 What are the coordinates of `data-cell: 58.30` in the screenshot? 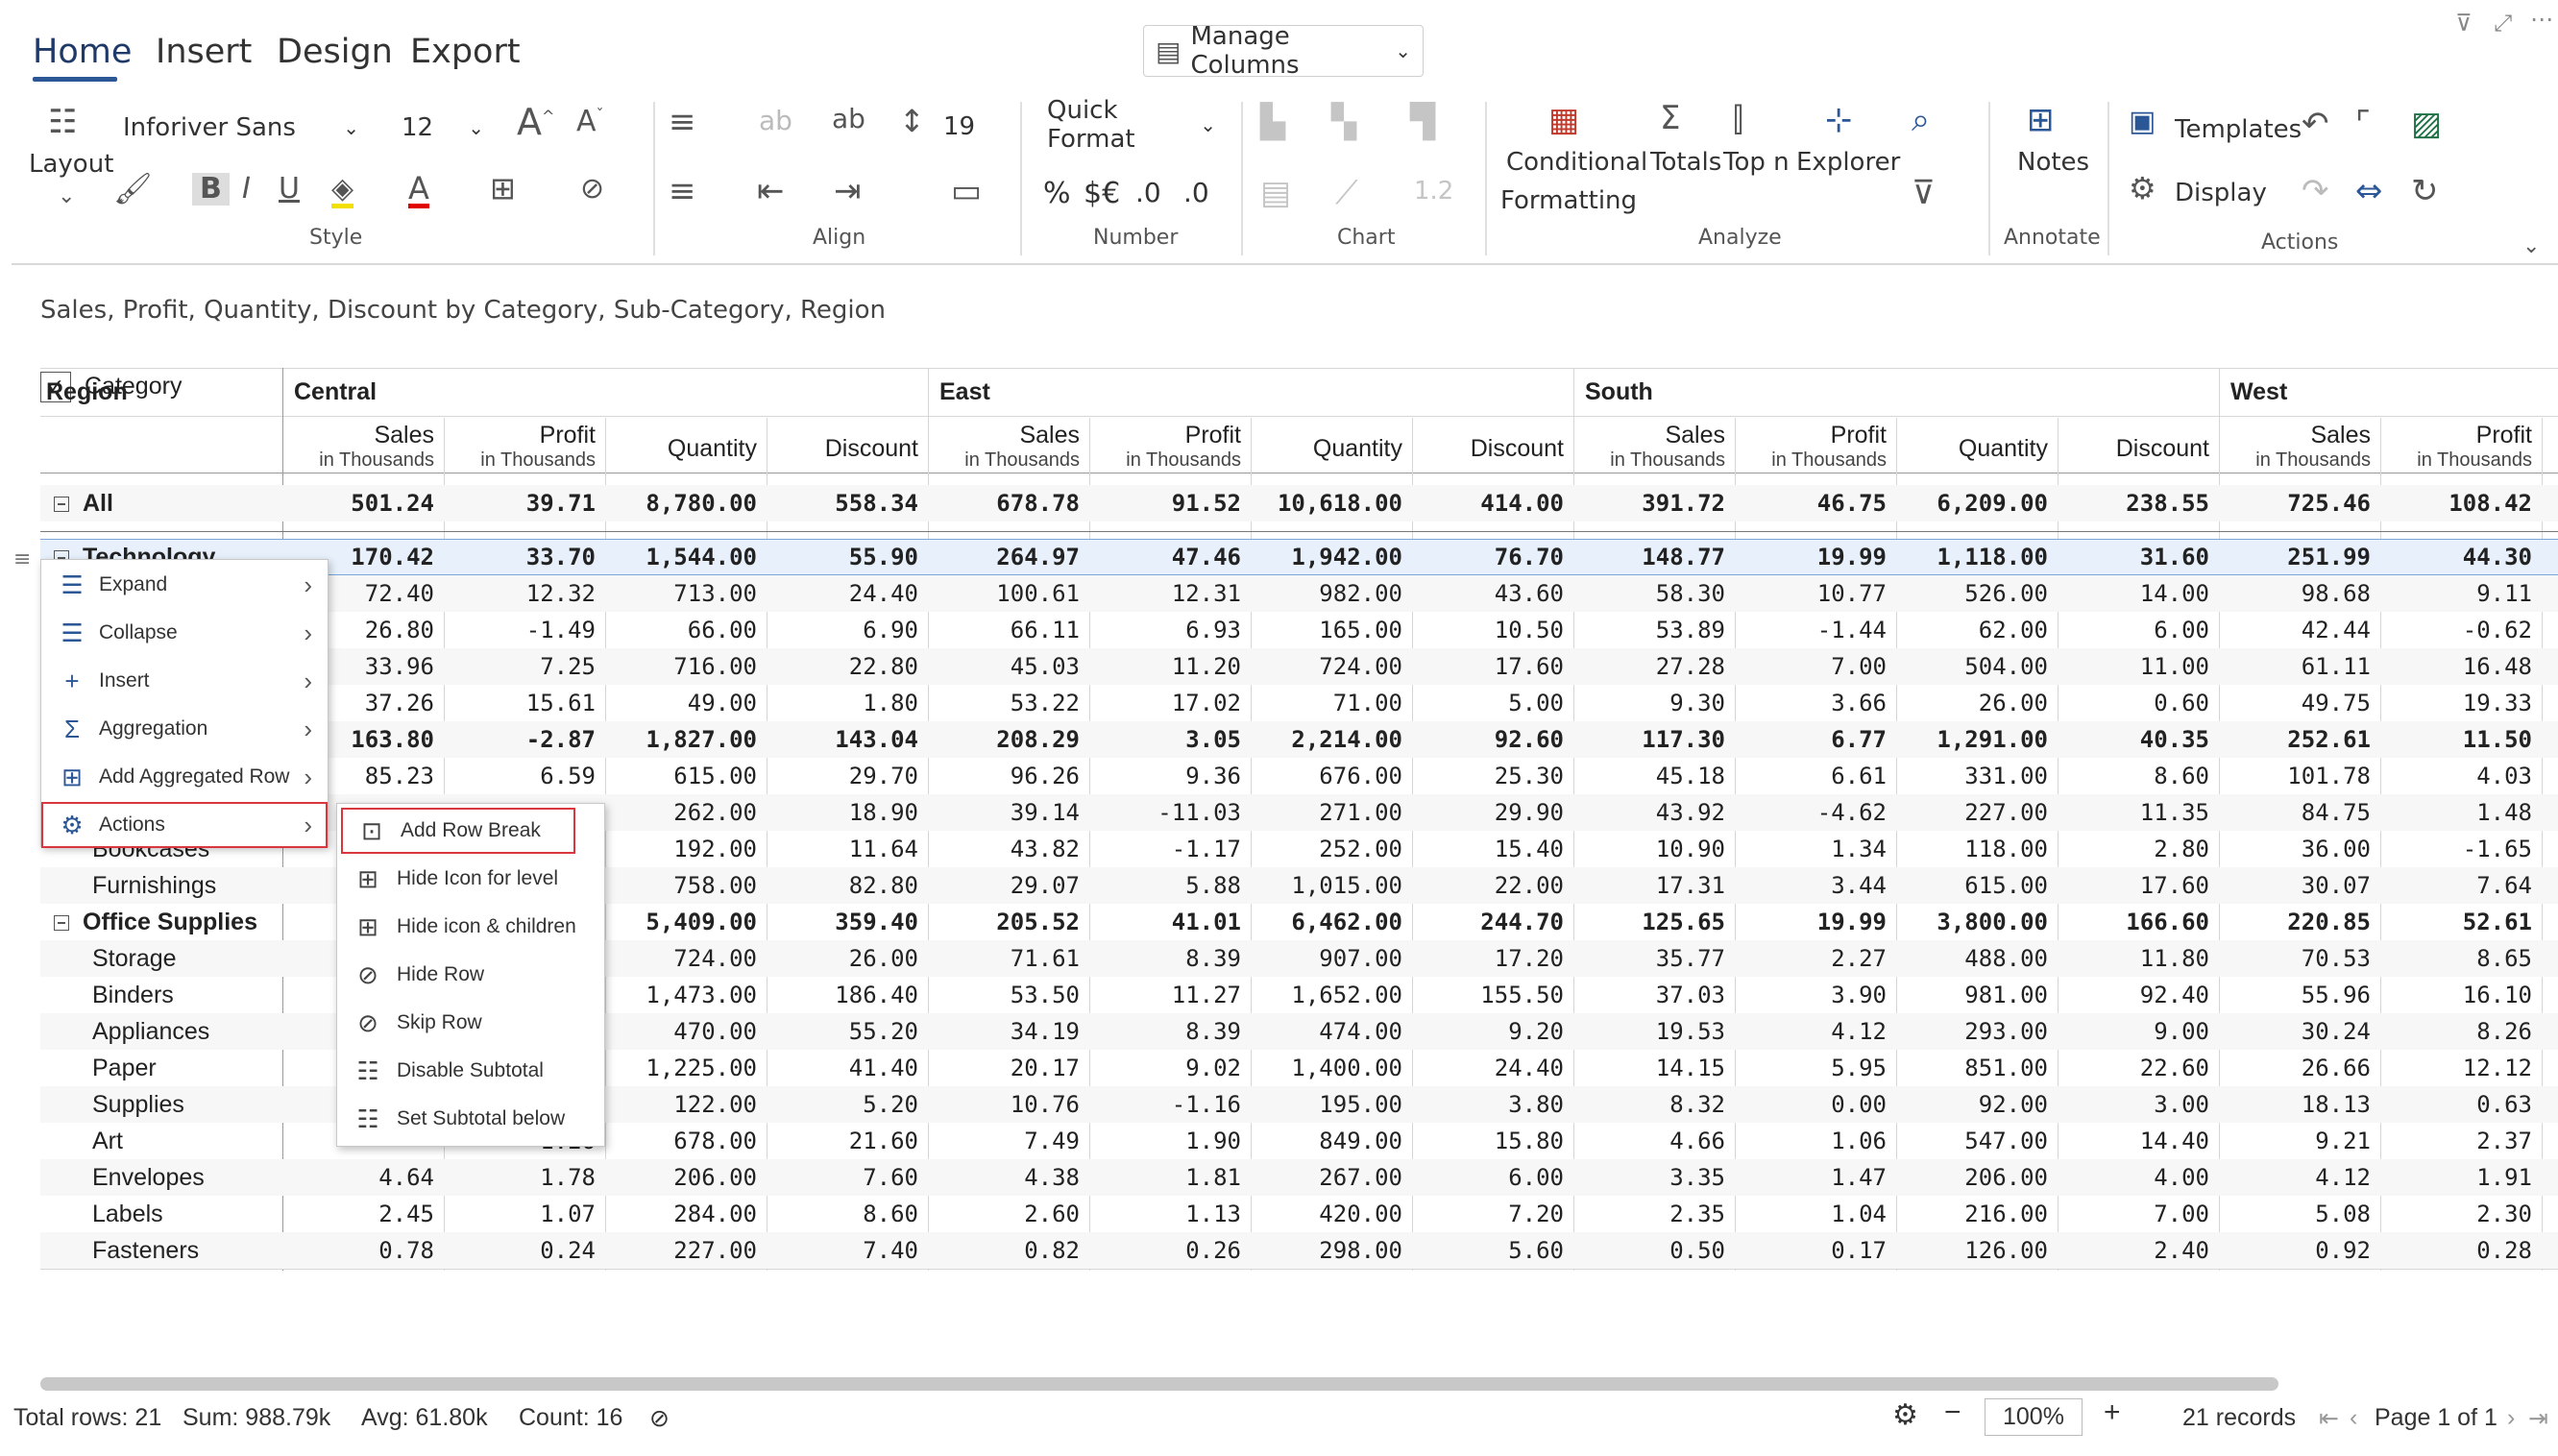 It's located at (1654, 593).